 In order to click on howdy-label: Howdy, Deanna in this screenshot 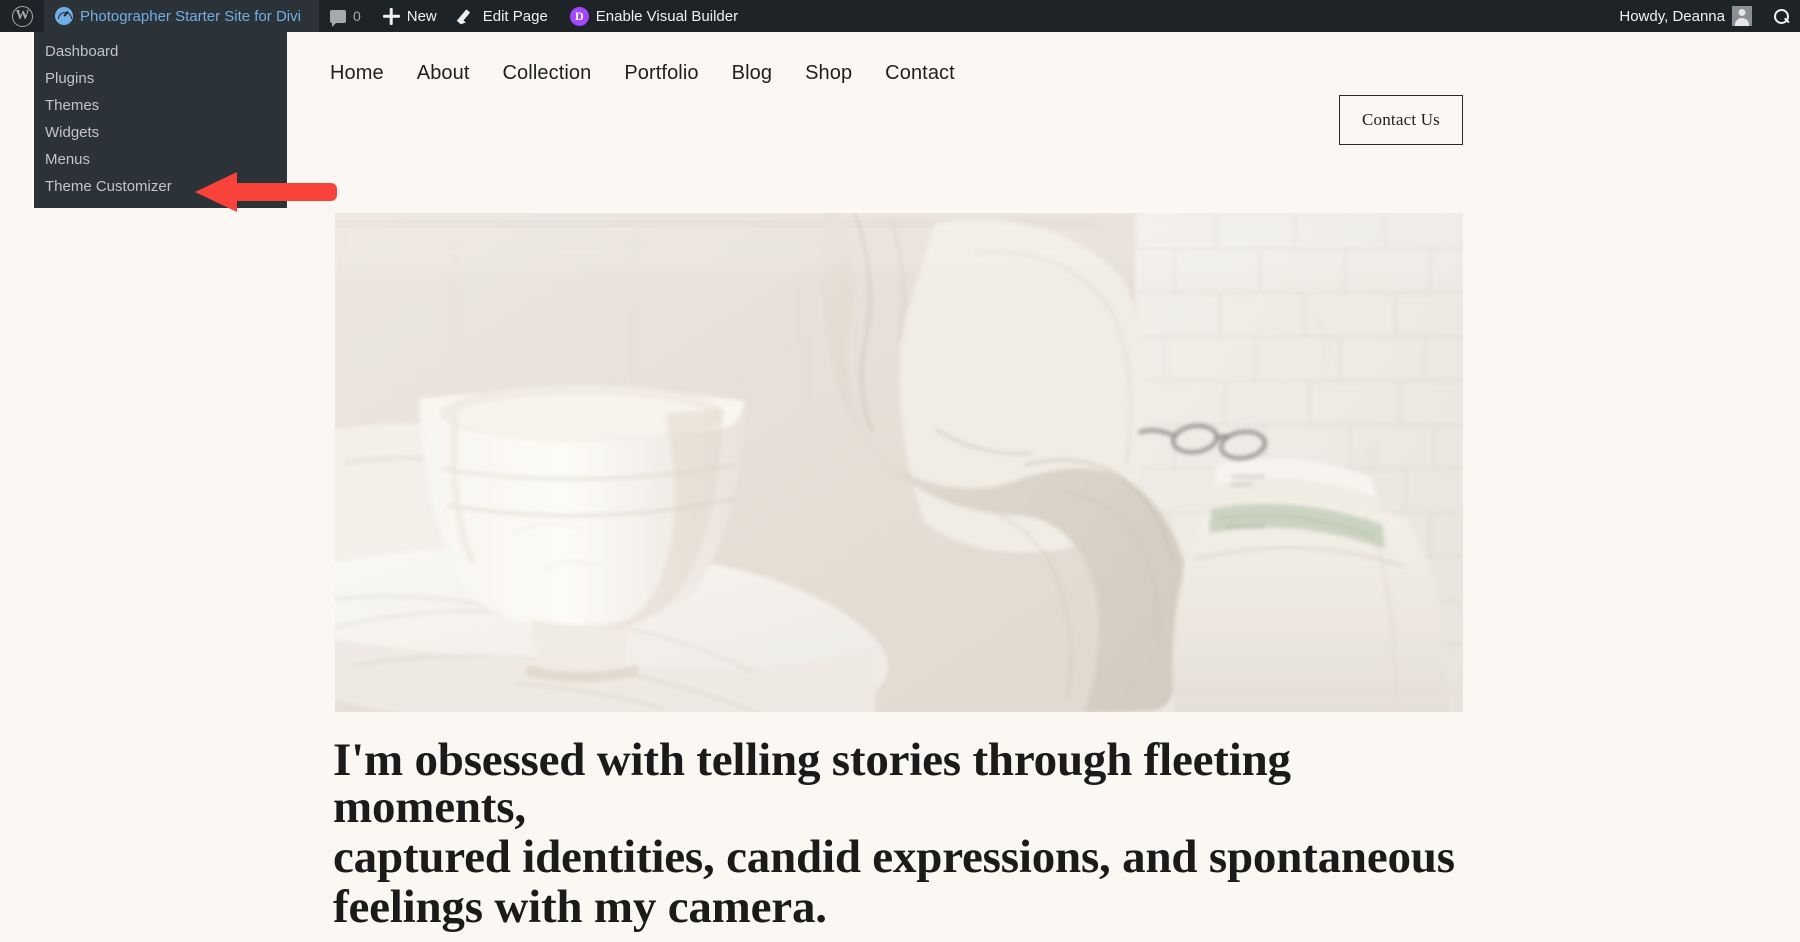, I will do `click(1672, 16)`.